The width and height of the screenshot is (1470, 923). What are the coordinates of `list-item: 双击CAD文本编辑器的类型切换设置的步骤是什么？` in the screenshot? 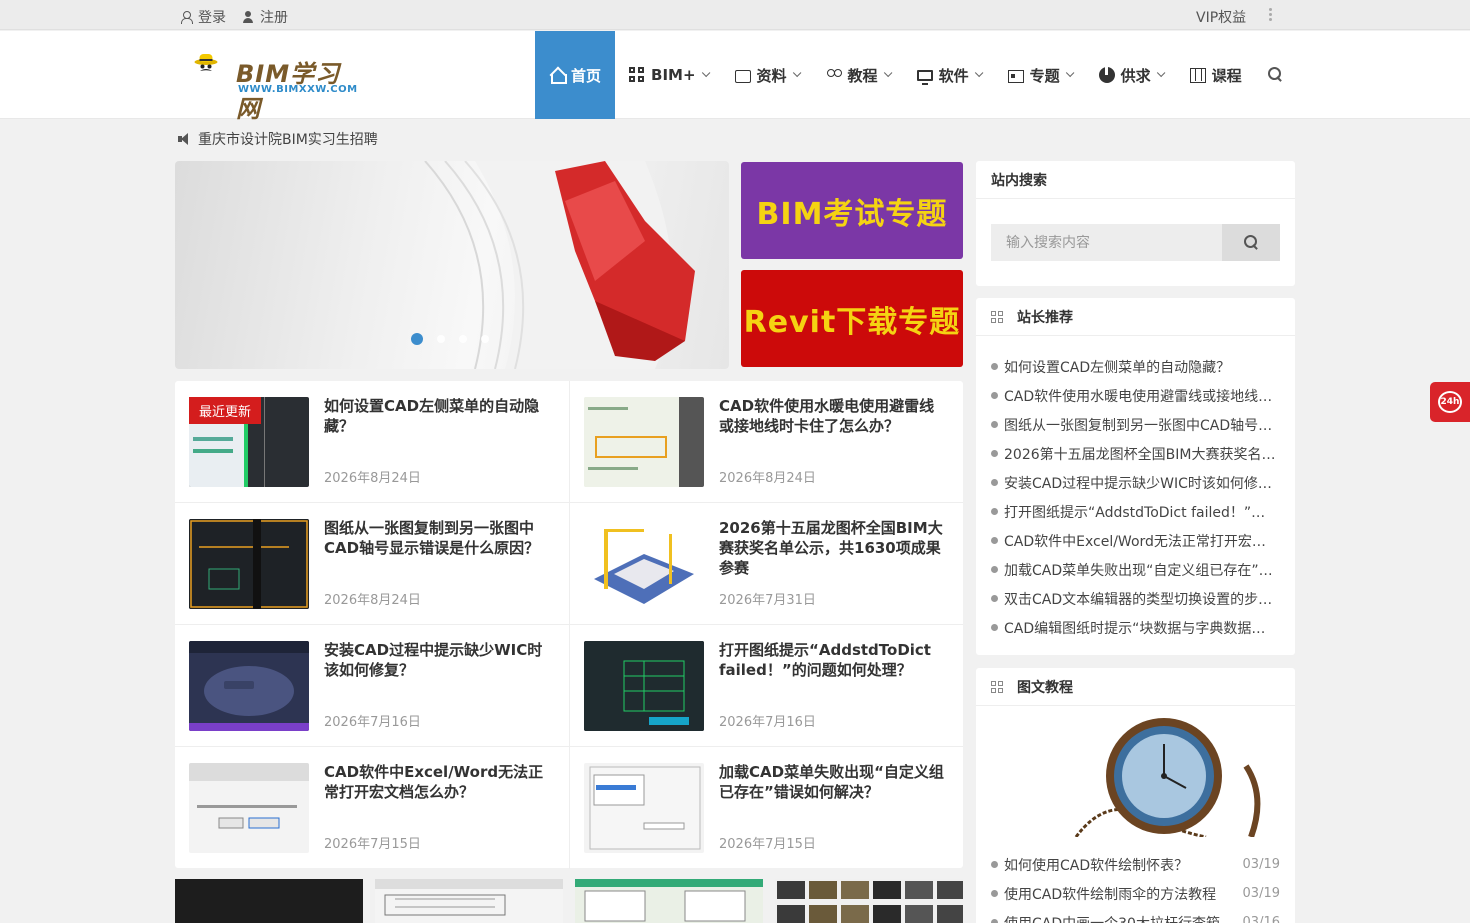 It's located at (1135, 598).